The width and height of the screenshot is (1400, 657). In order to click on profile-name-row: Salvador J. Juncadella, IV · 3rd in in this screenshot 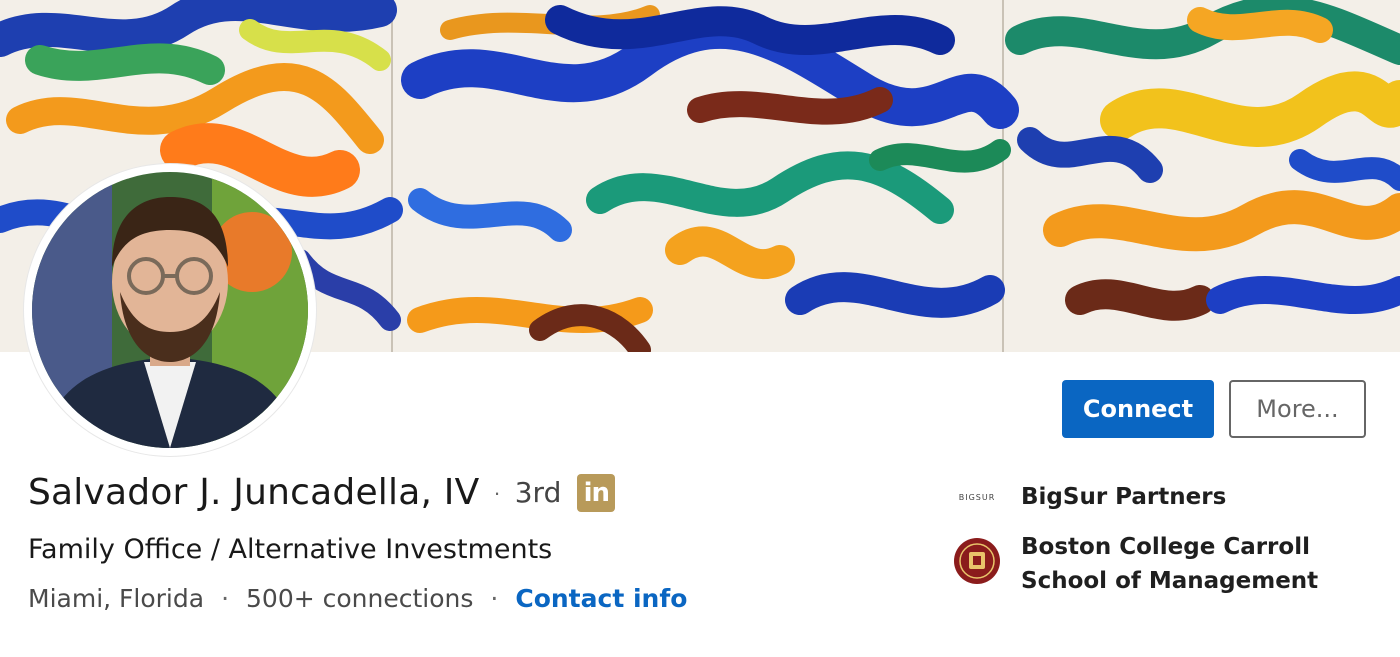, I will do `click(322, 492)`.